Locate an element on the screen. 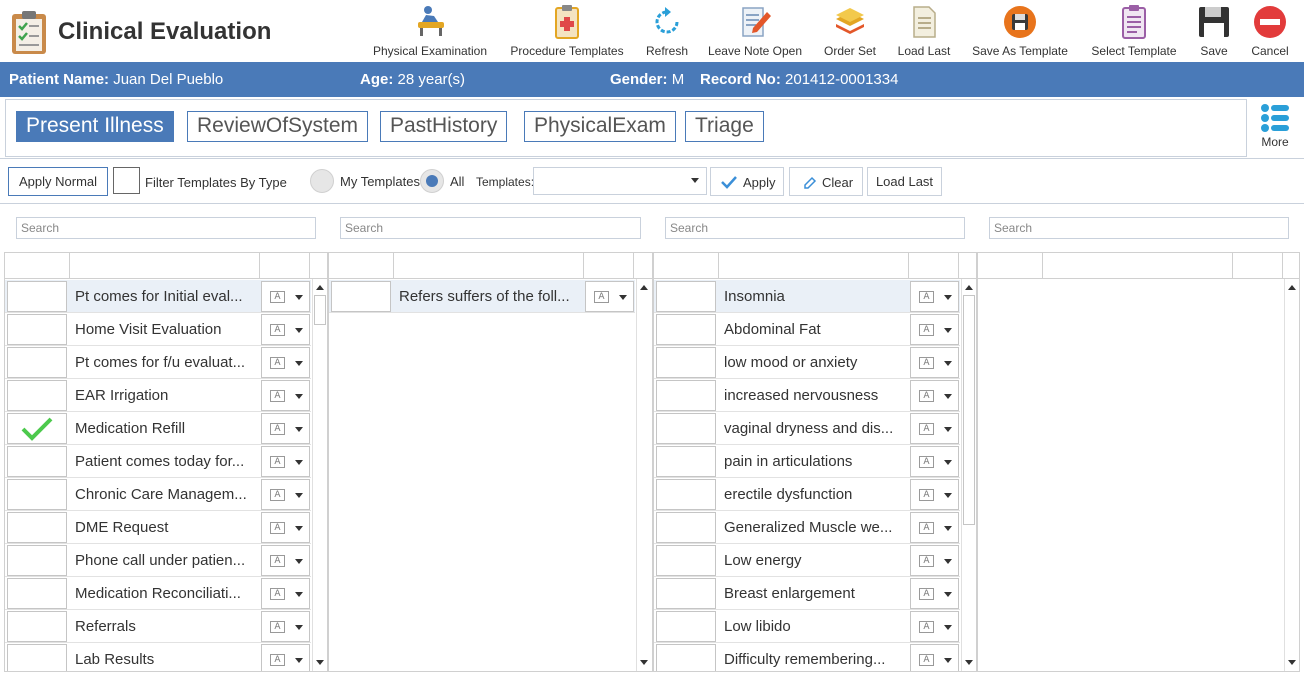 The image size is (1304, 676). tab-past-history: PastHistory is located at coordinates (444, 126).